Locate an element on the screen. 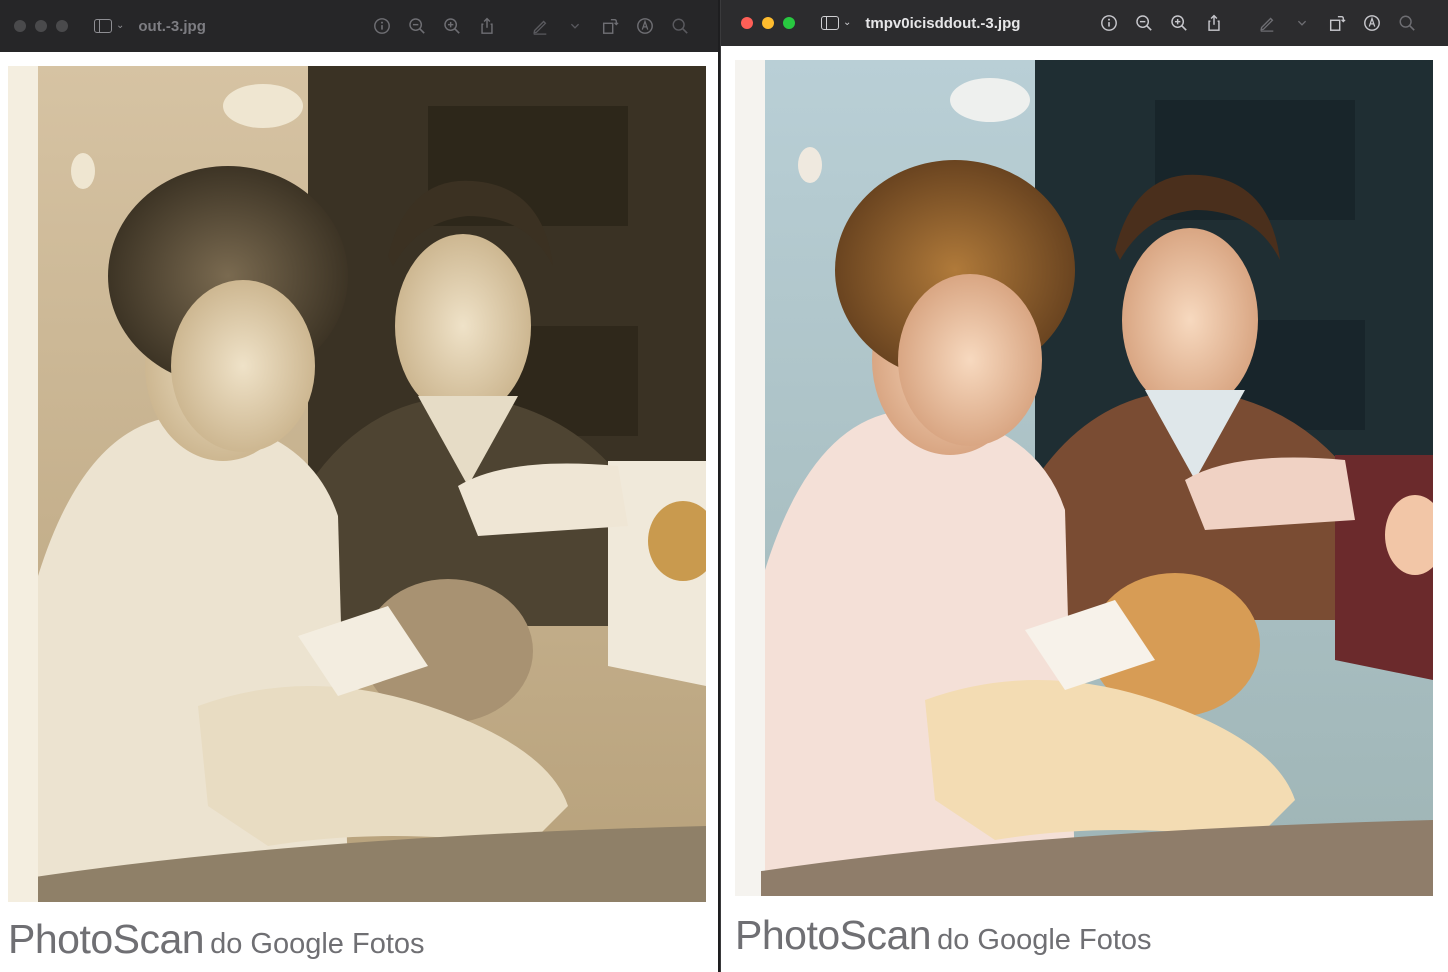 This screenshot has height=972, width=1448. window-titlebar: ⌄ tmpv0icisddout.-3.jpg is located at coordinates (1084, 23).